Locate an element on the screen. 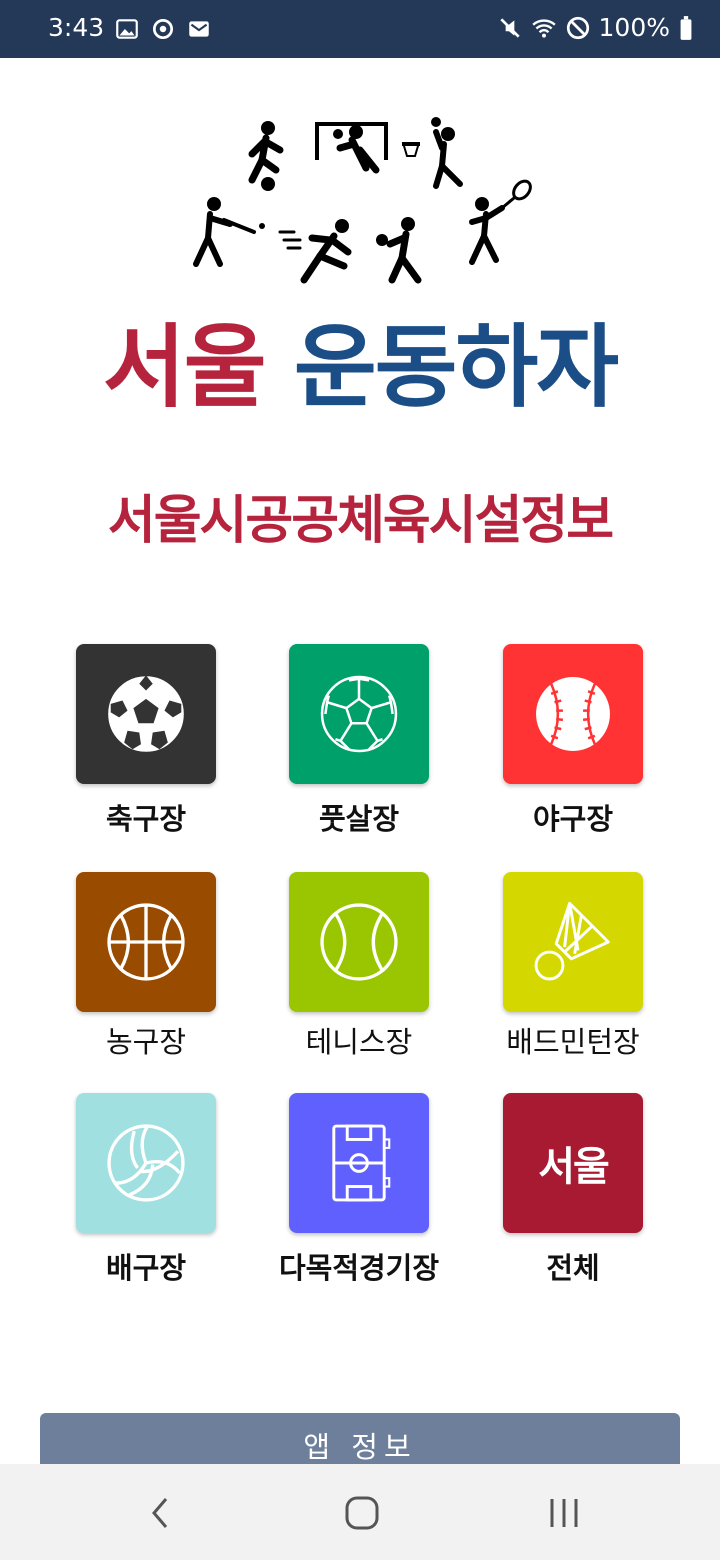 The height and width of the screenshot is (1560, 720). battery-percent: 100% is located at coordinates (634, 27).